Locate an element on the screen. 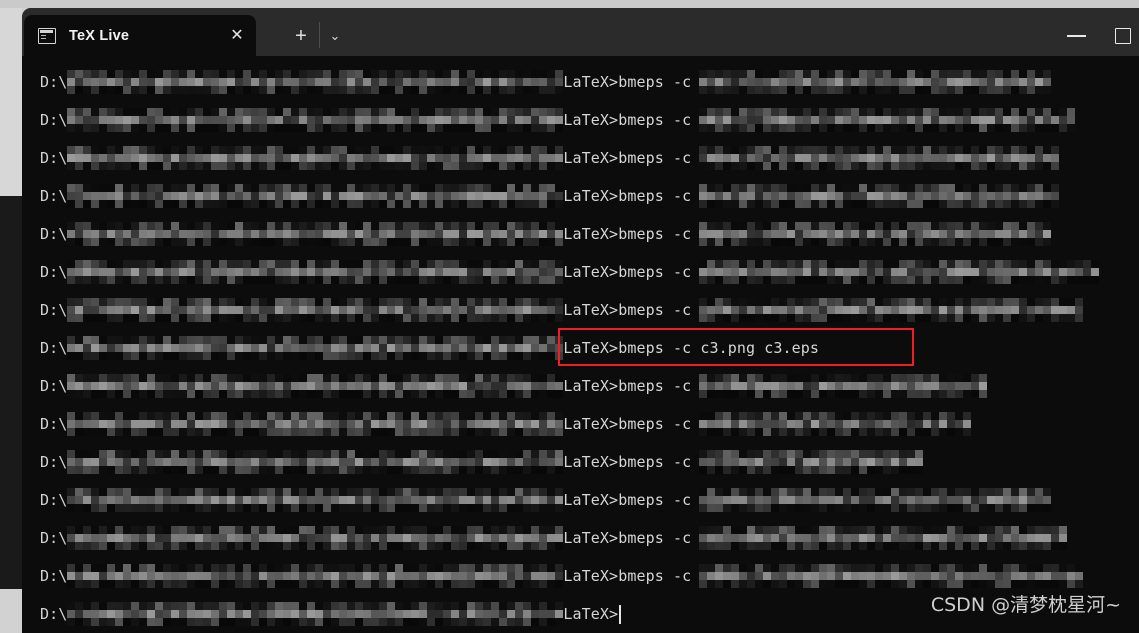 This screenshot has width=1139, height=633. tabbar-divider is located at coordinates (319, 35).